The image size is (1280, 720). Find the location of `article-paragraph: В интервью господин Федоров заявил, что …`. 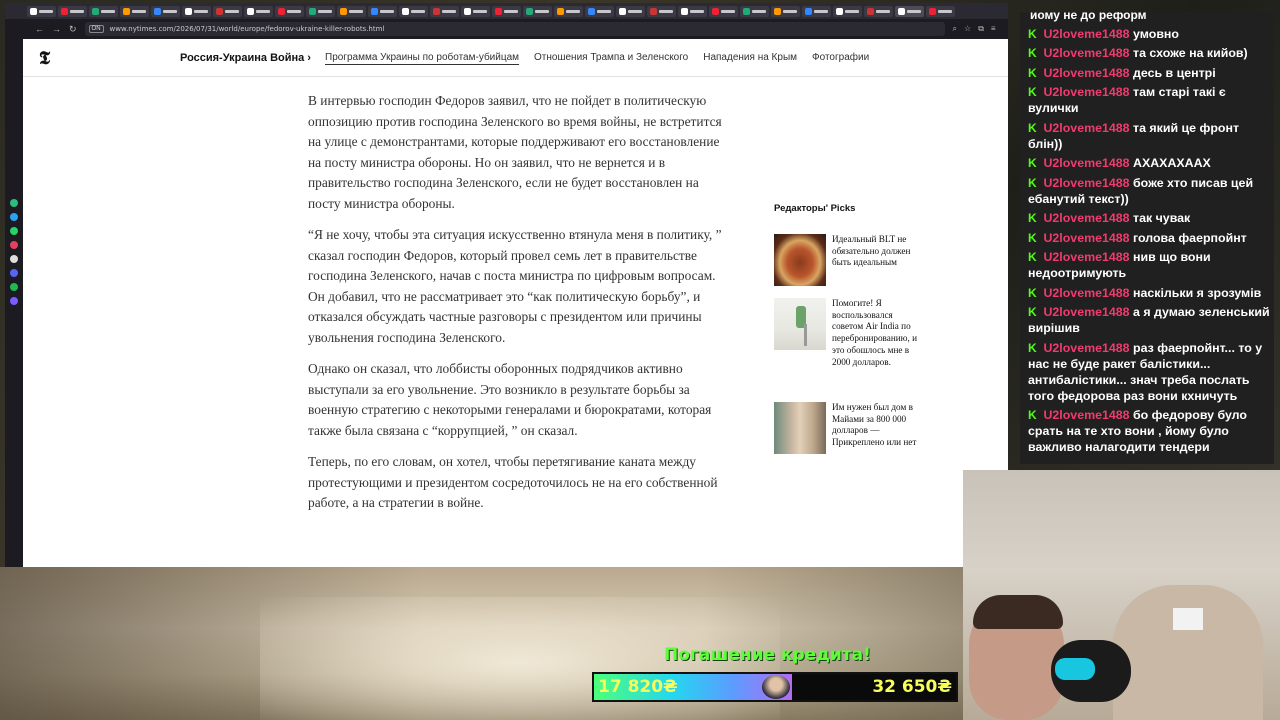

article-paragraph: В интервью господин Федоров заявил, что … is located at coordinates (515, 152).